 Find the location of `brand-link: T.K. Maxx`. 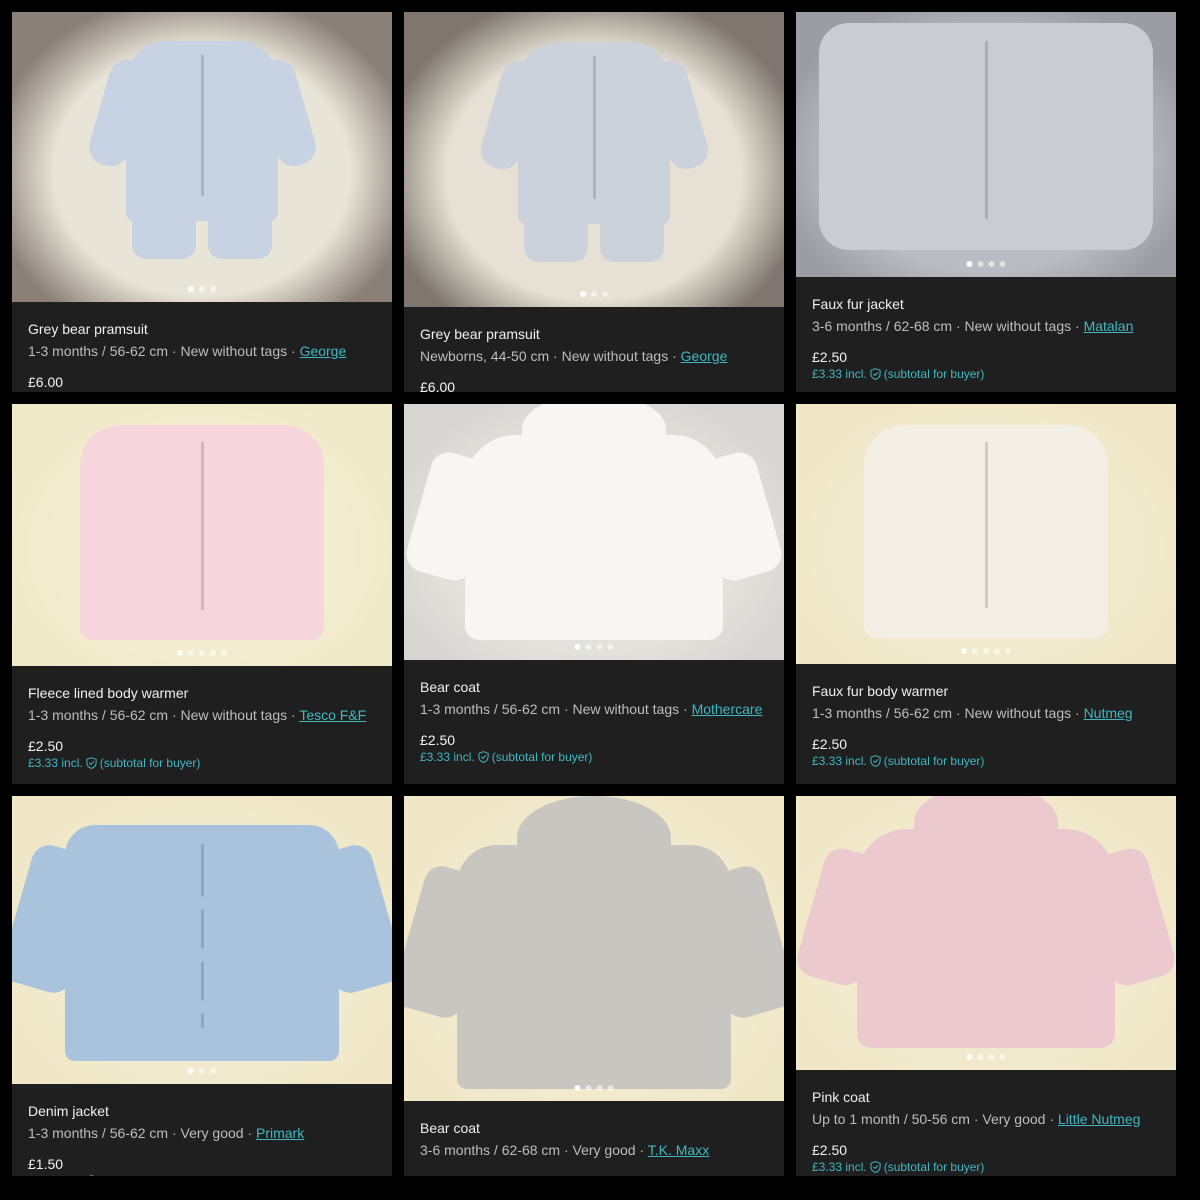

brand-link: T.K. Maxx is located at coordinates (678, 1150).